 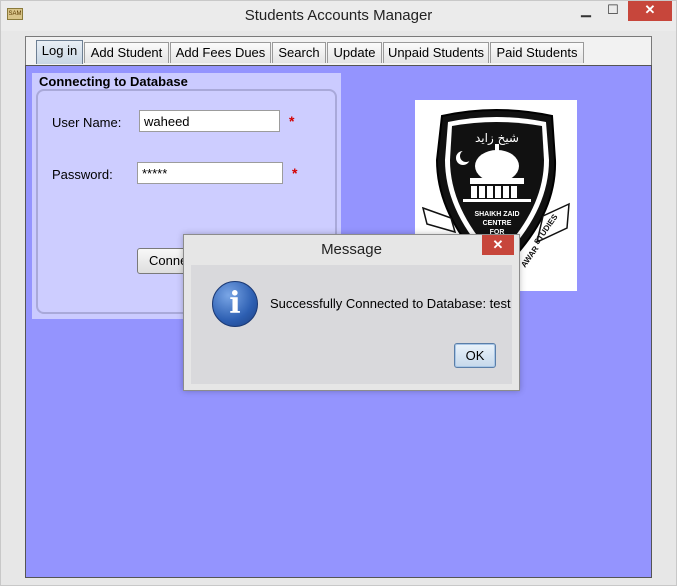 I want to click on panel-title: Connecting to Database, so click(x=113, y=81).